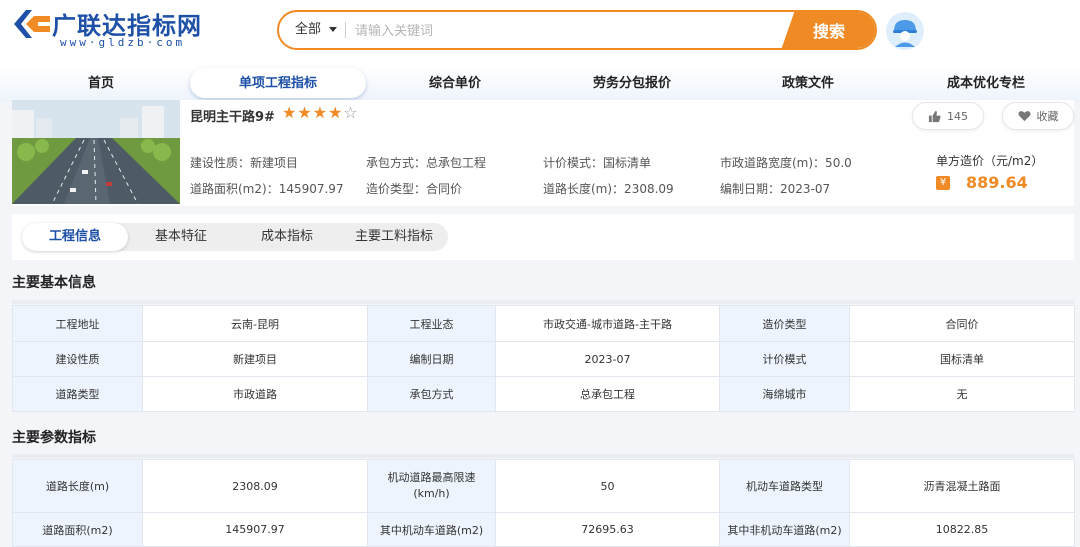 The width and height of the screenshot is (1080, 547). I want to click on table-key: 造价类型, so click(784, 323).